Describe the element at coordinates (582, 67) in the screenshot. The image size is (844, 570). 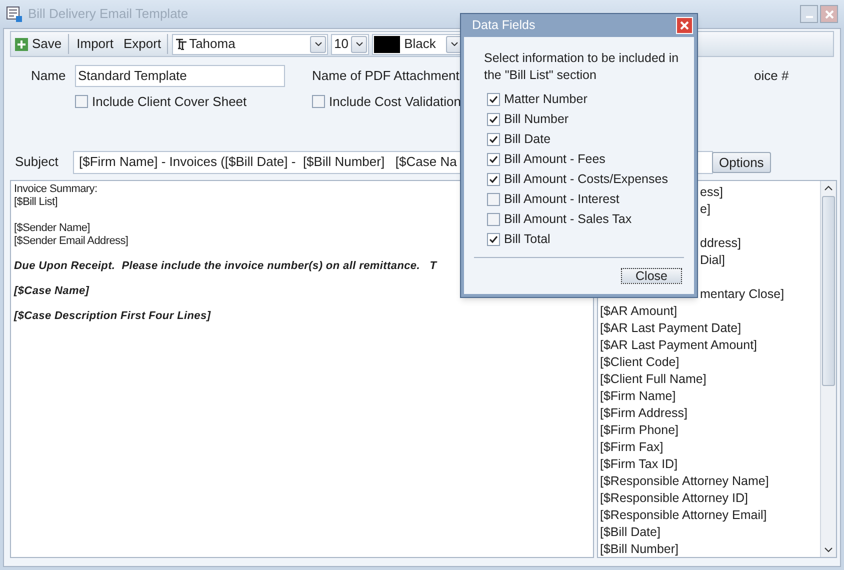
I see `dialog-instructions: Select information to be included in the "Bill List" section` at that location.